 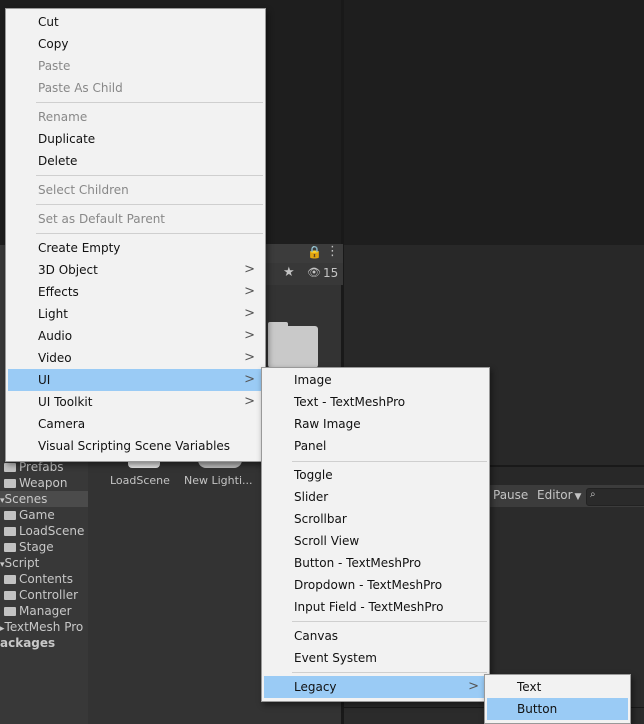 What do you see at coordinates (350, 402) in the screenshot?
I see `menu-item-label: Text - TextMeshPro` at bounding box center [350, 402].